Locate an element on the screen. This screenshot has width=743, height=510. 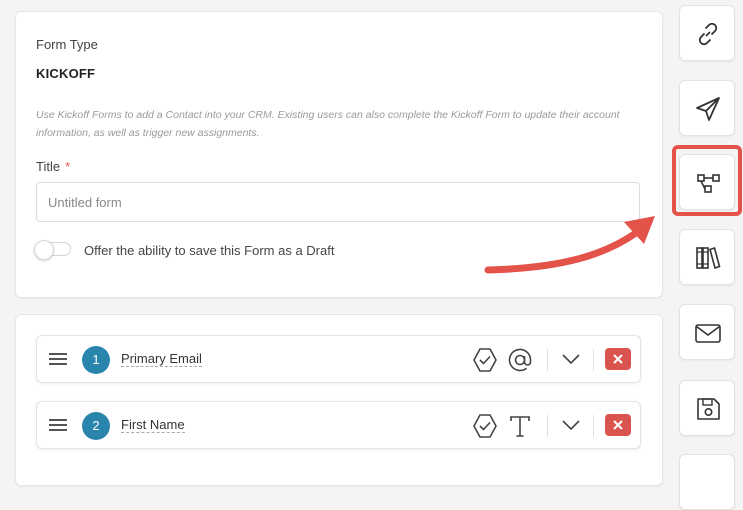
annotation-highlight-box is located at coordinates (707, 180).